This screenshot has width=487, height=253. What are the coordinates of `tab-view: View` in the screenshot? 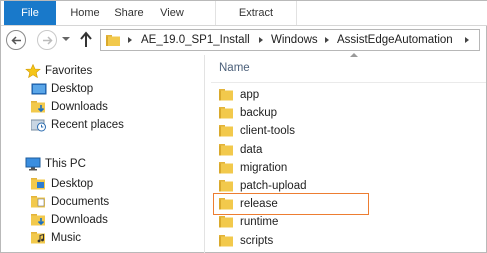 It's located at (172, 13).